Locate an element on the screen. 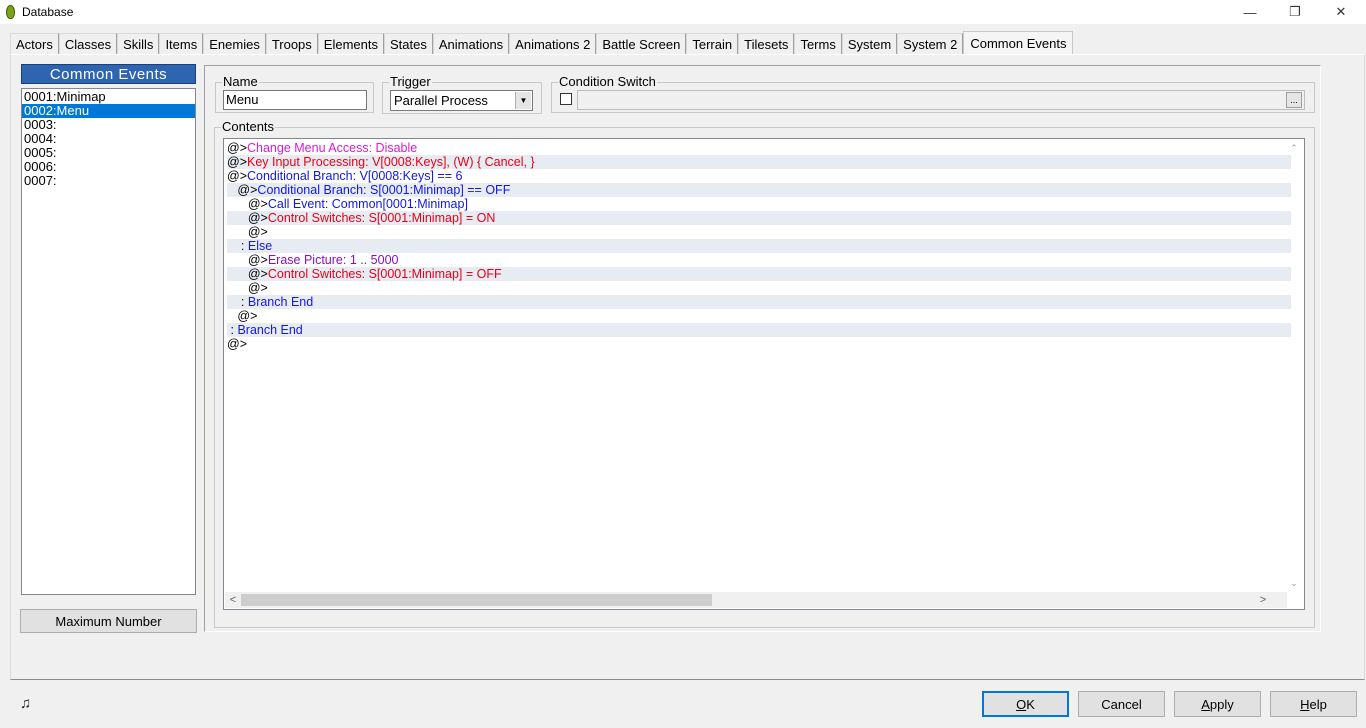 This screenshot has height=728, width=1366. command-text: Else is located at coordinates (260, 246).